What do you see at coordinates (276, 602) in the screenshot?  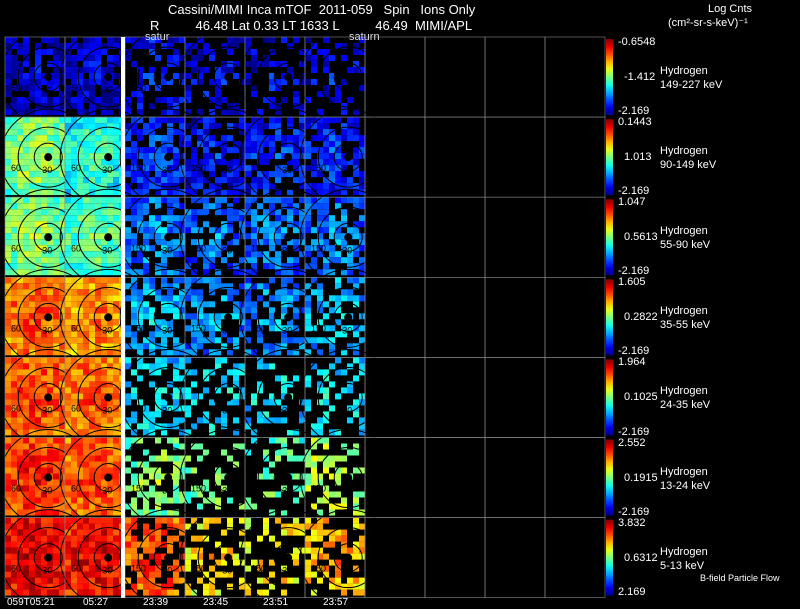 I see `time-tick-label: 23:51` at bounding box center [276, 602].